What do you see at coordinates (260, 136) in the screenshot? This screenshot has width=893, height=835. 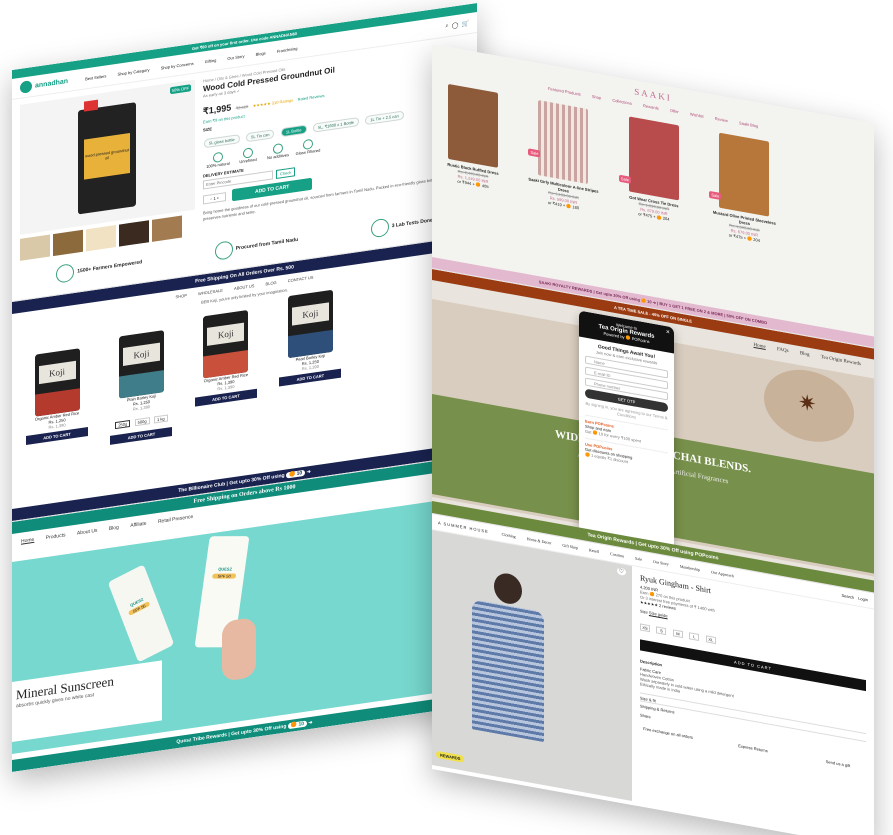 I see `size-option: 5L Tin can` at bounding box center [260, 136].